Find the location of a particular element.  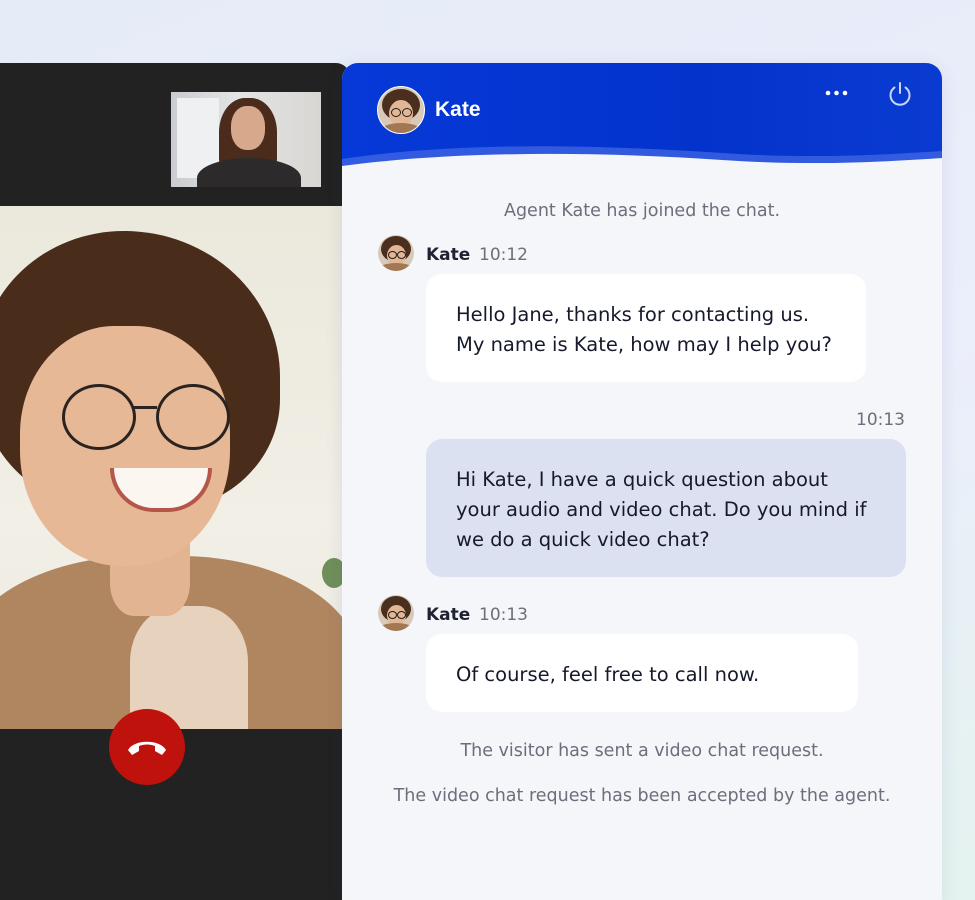

header-wave is located at coordinates (642, 159).